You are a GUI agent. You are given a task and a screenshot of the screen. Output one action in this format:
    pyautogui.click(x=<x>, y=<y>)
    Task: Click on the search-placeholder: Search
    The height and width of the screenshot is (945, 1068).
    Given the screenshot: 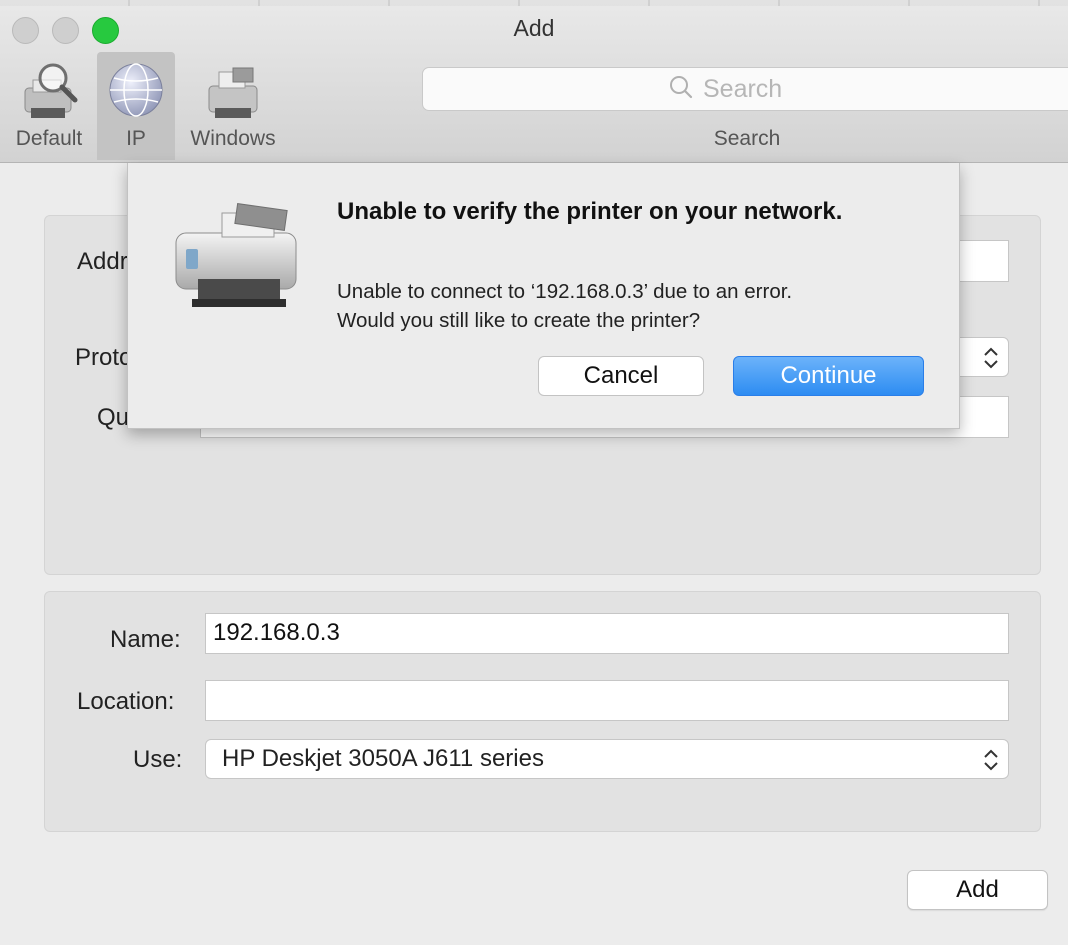 What is the action you would take?
    pyautogui.click(x=743, y=88)
    